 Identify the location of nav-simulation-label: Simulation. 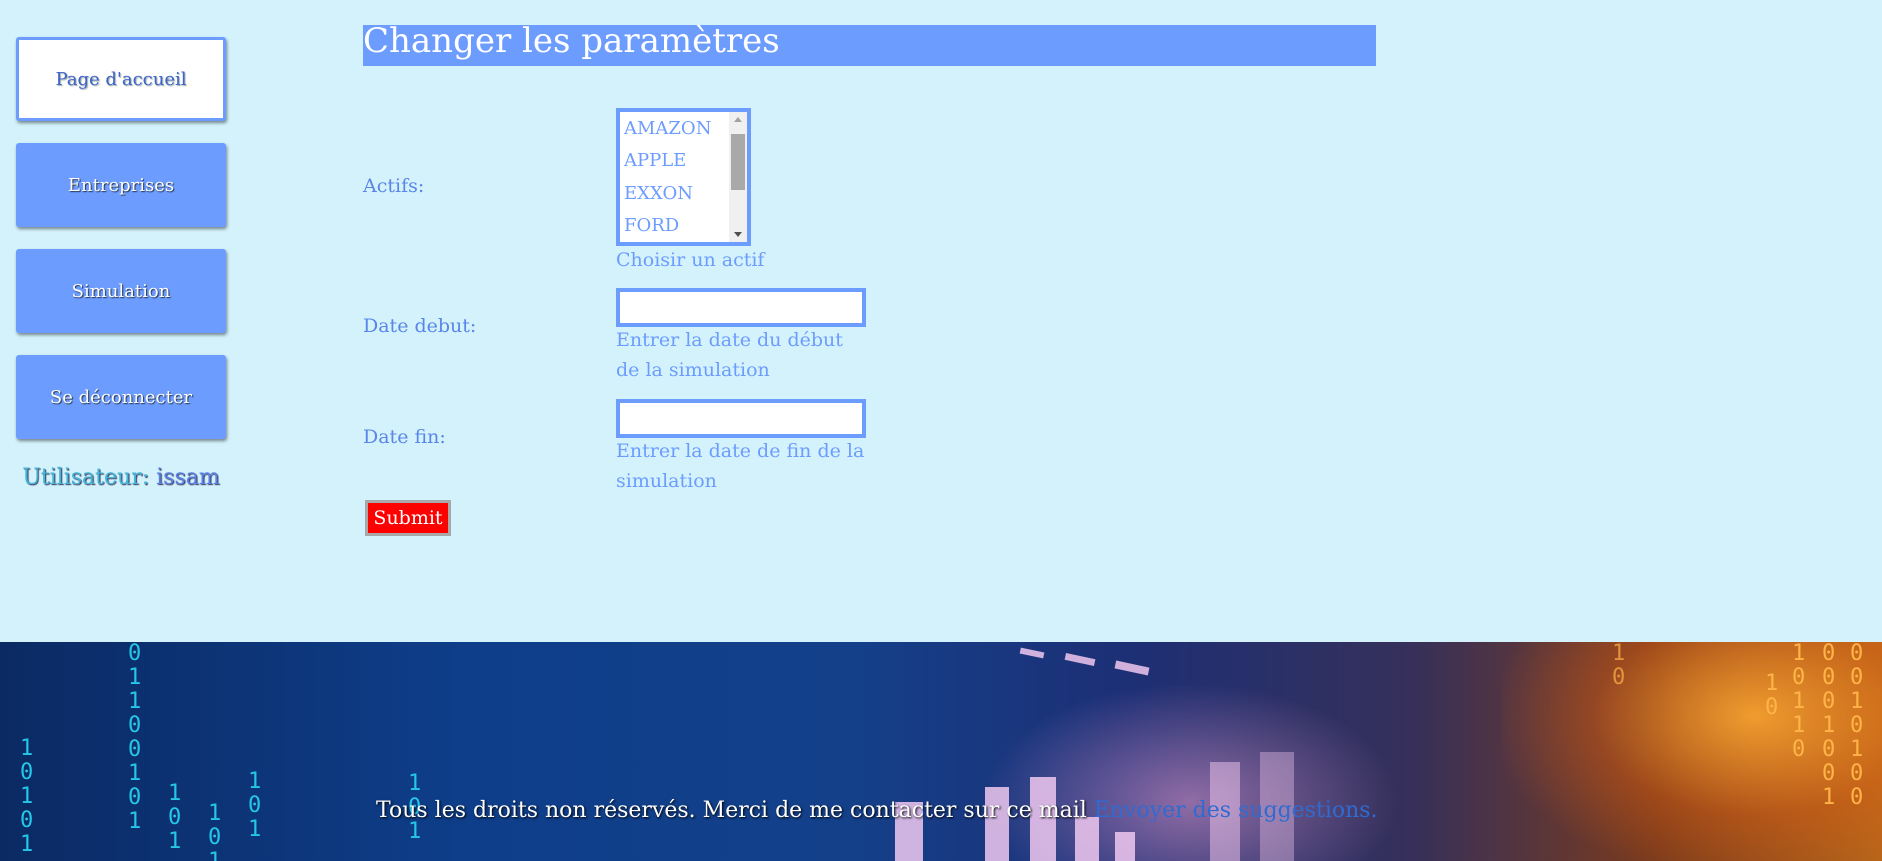
(121, 291).